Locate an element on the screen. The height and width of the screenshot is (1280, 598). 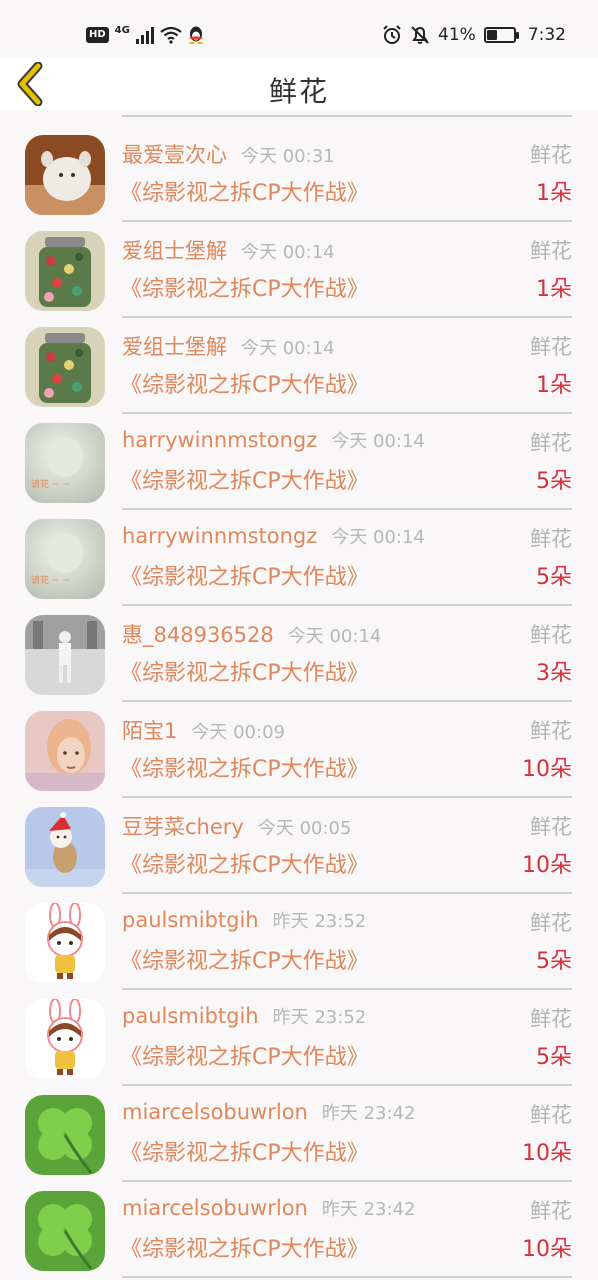
mute-bell-icon is located at coordinates (420, 35).